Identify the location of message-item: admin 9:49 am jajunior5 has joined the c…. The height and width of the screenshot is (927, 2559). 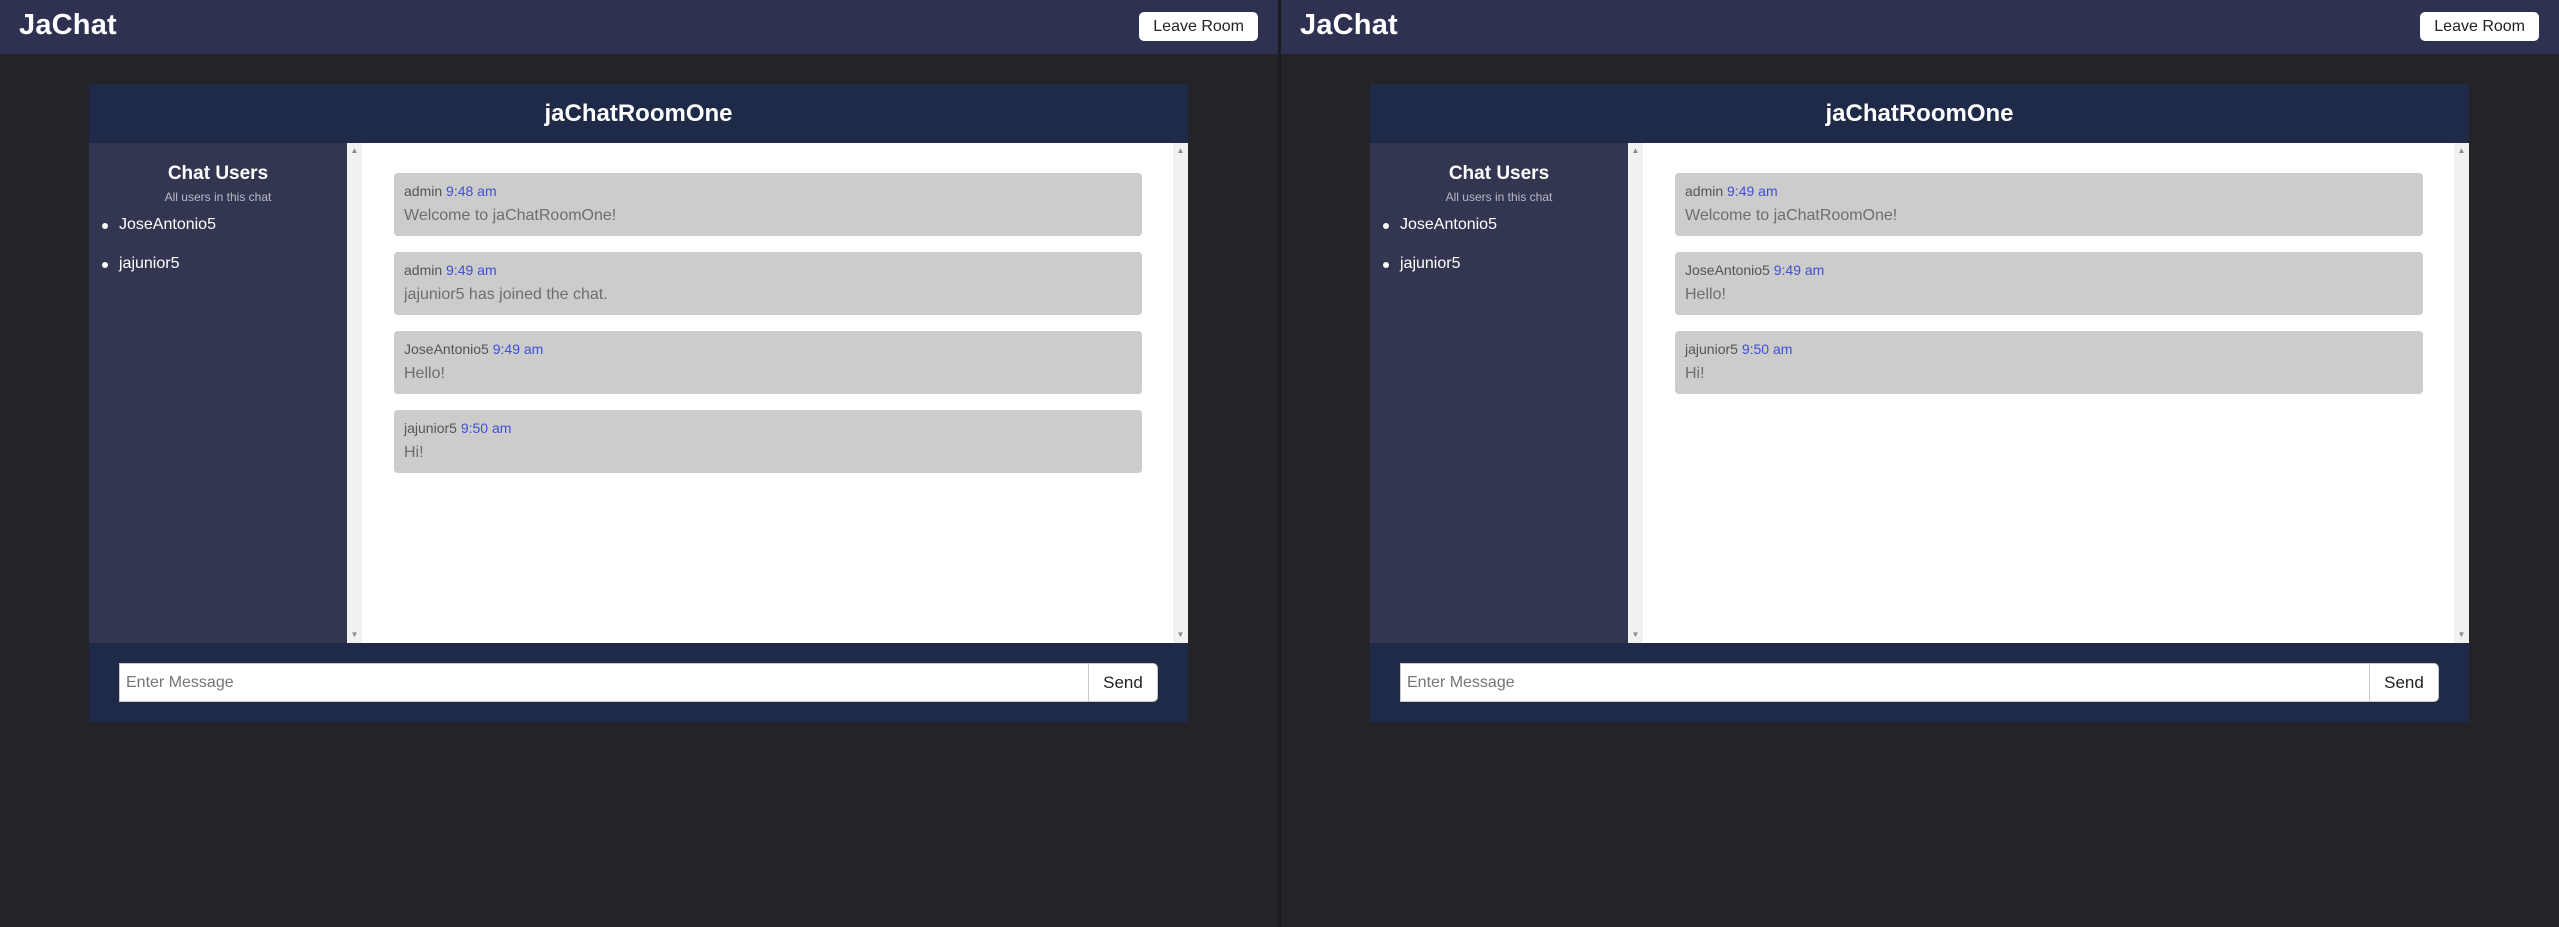
(768, 283).